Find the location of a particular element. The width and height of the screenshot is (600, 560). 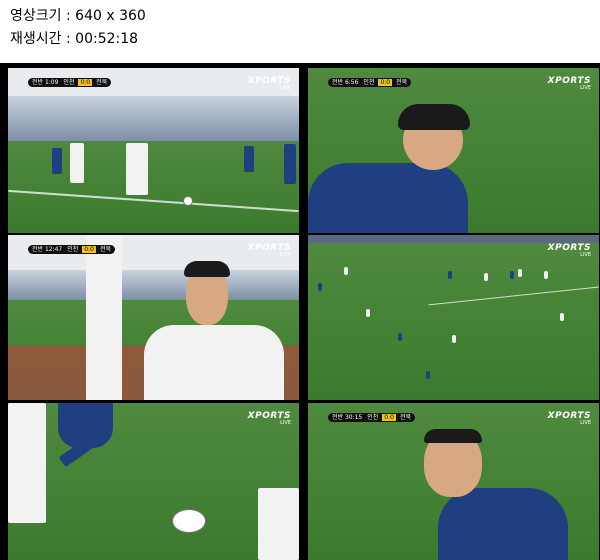

ad-boards is located at coordinates (453, 239).